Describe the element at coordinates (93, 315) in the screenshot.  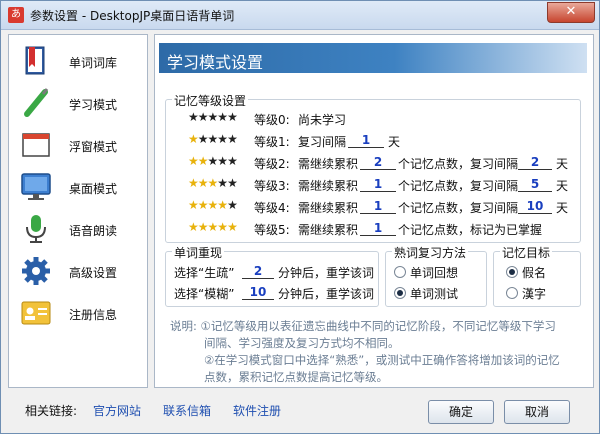
I see `sidebar-item-label: 注册信息` at that location.